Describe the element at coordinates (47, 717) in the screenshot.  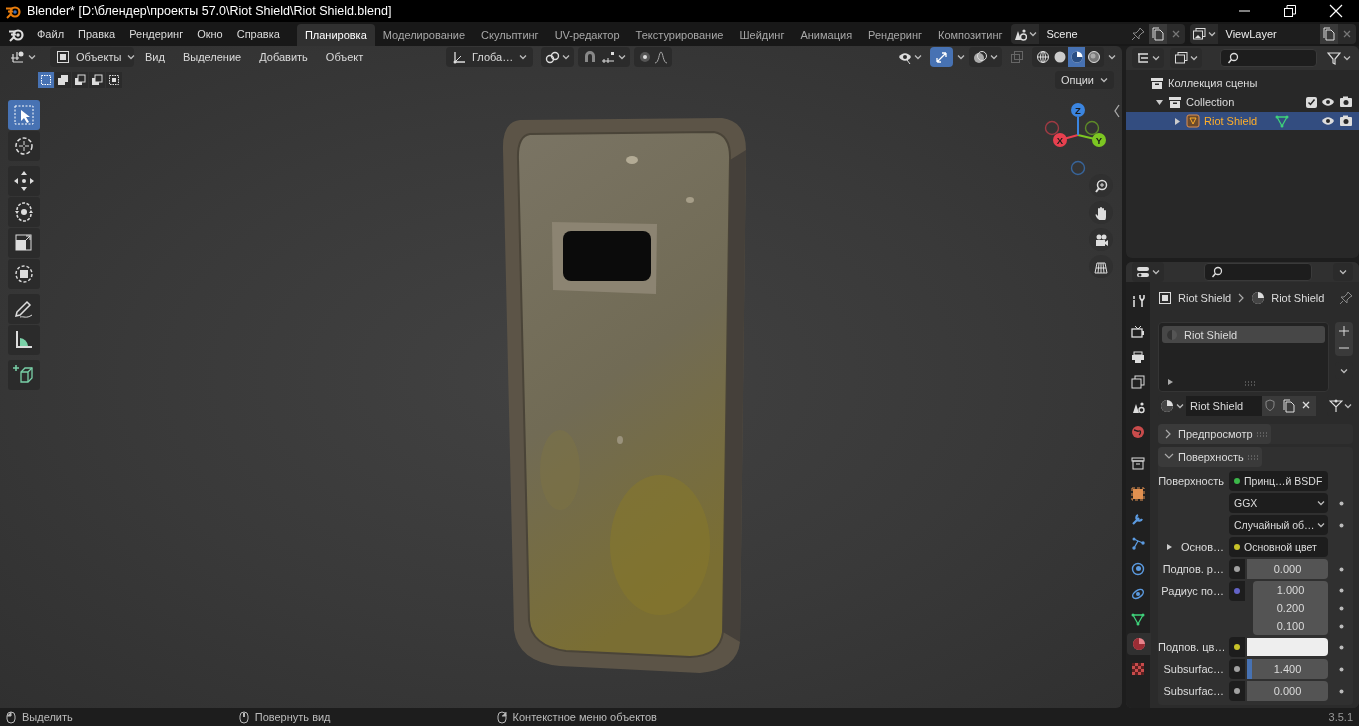
I see `status-hint: Выделить` at that location.